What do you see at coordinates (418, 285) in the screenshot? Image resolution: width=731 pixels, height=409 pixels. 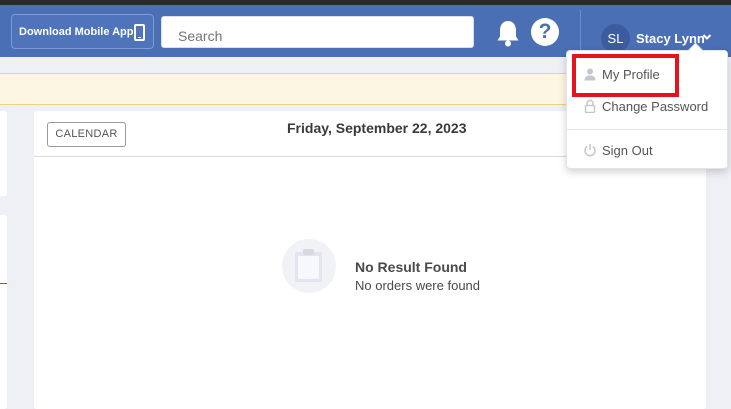 I see `empty-state-subtitle: No orders were found` at bounding box center [418, 285].